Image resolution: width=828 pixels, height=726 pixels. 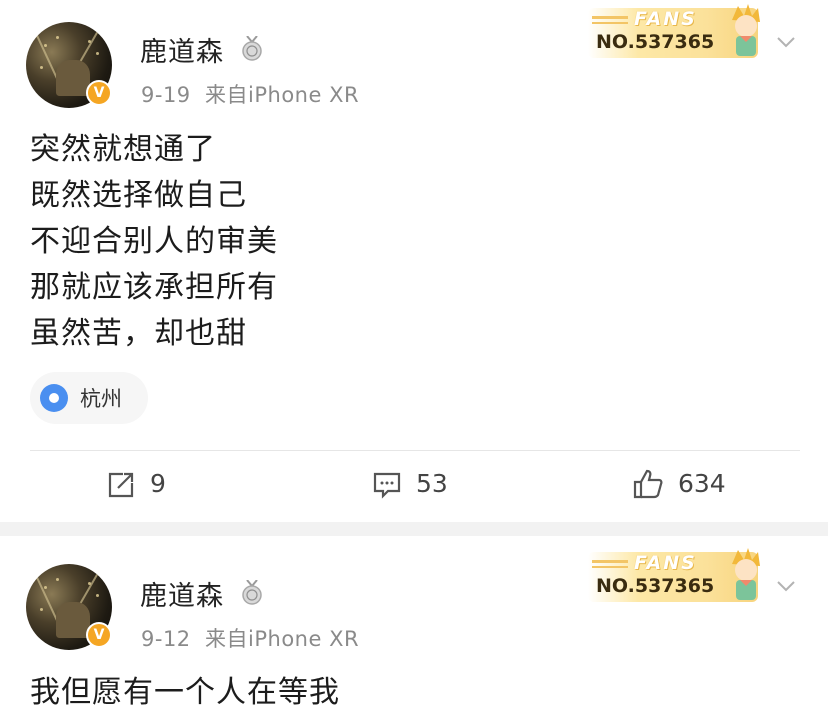 I want to click on post-meta: 9-19 来自iPhone XR, so click(x=250, y=94).